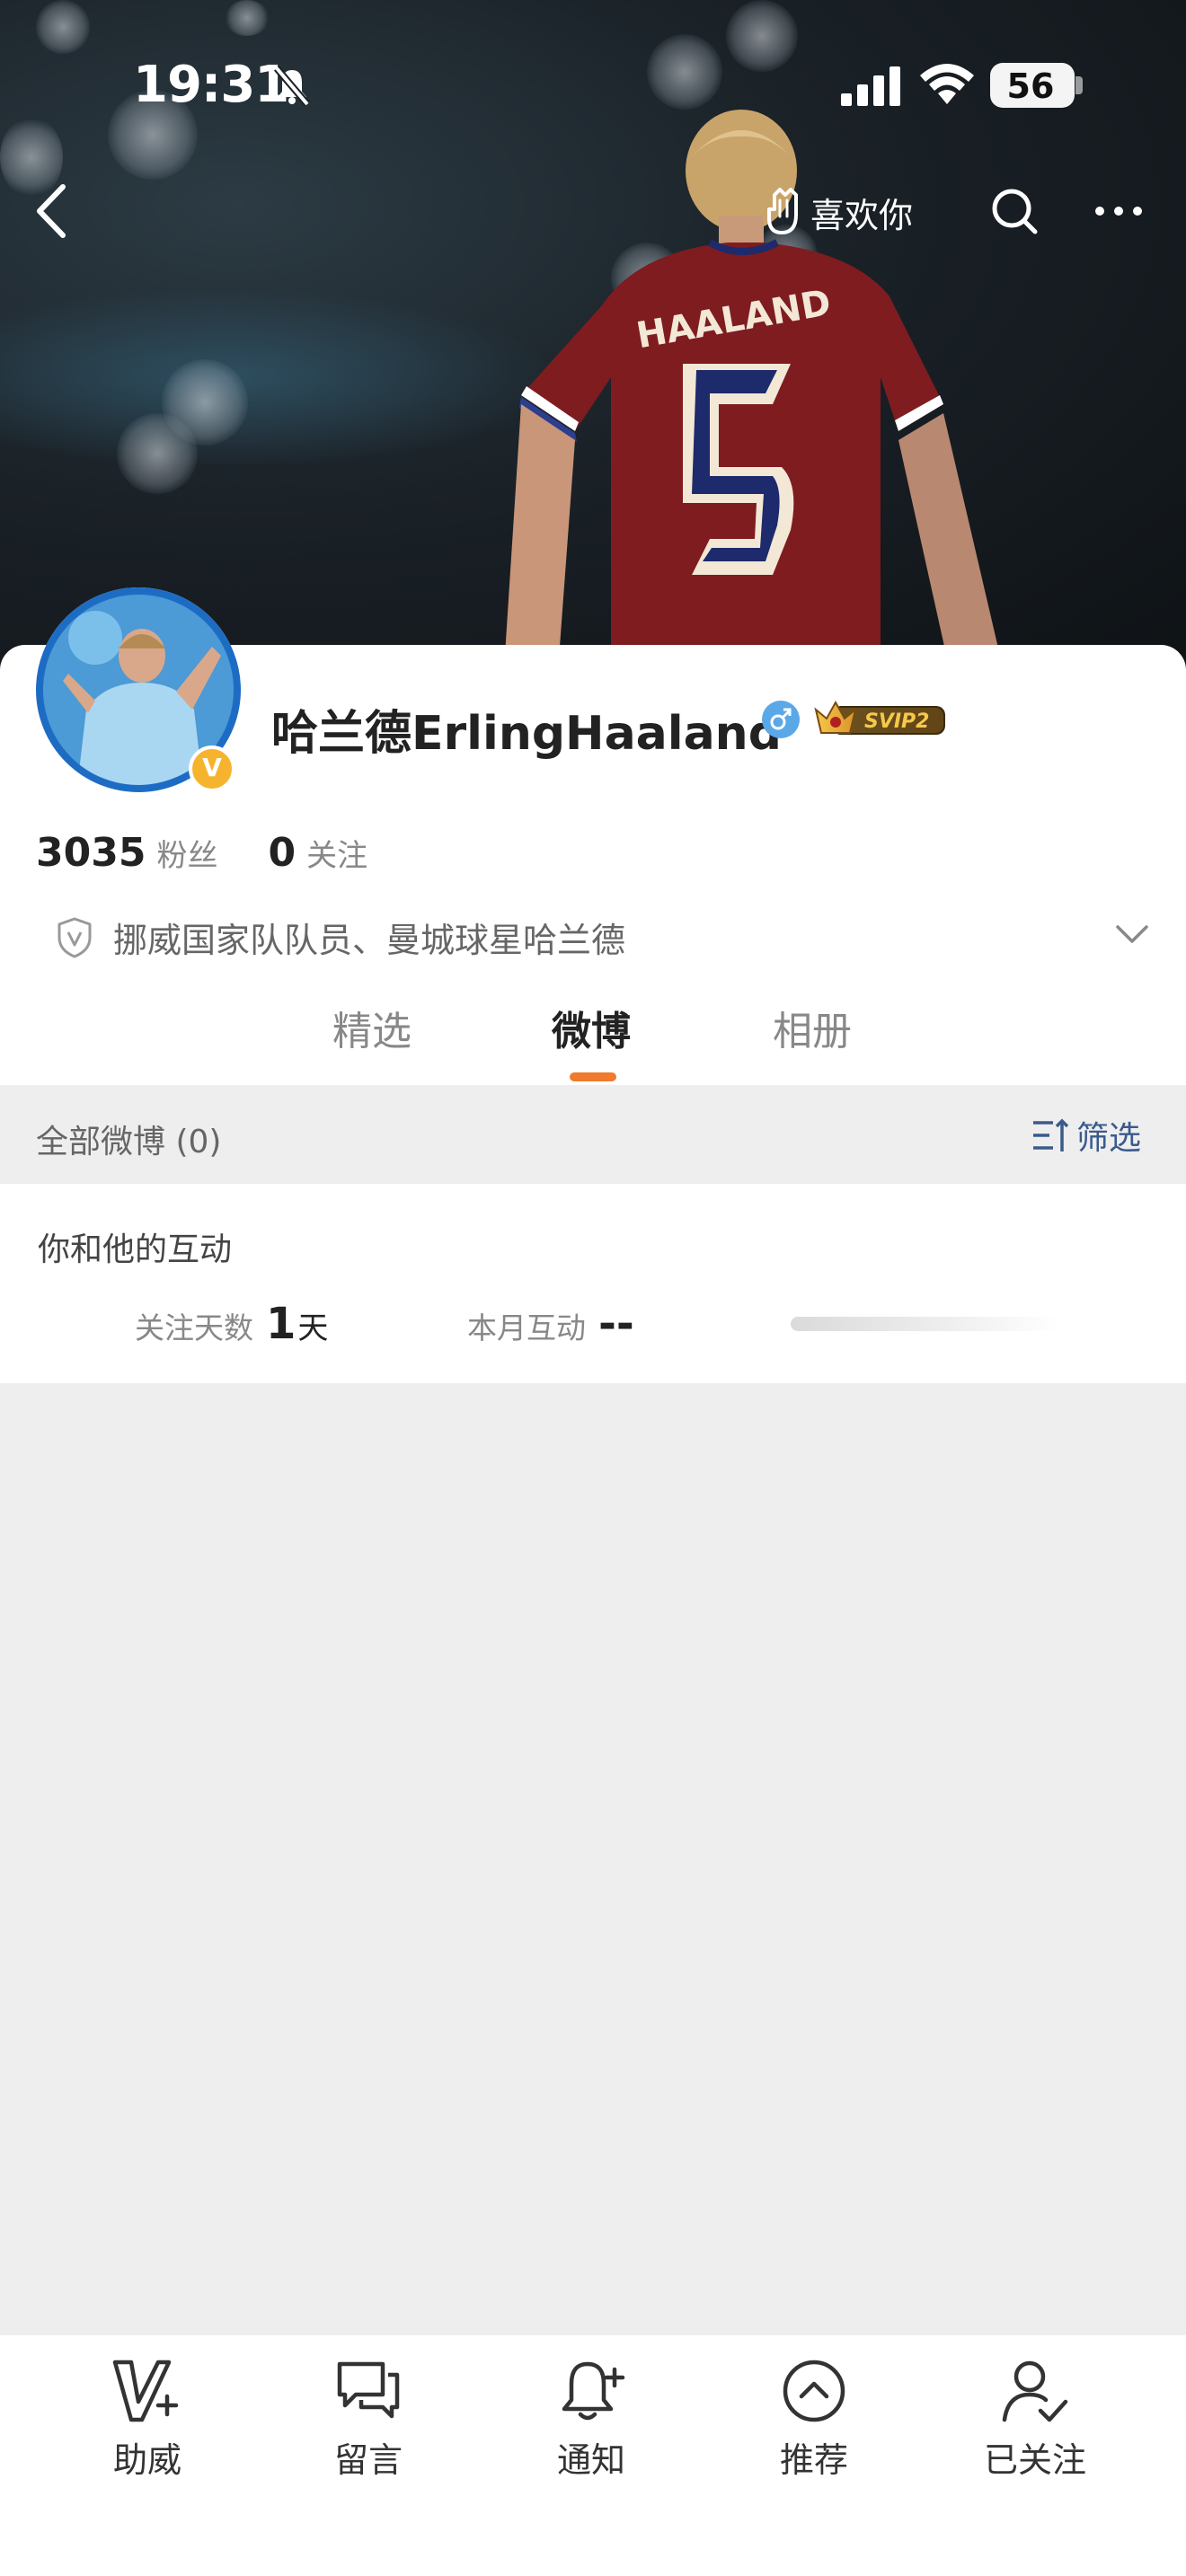  I want to click on tab-featured: 精选, so click(372, 1027).